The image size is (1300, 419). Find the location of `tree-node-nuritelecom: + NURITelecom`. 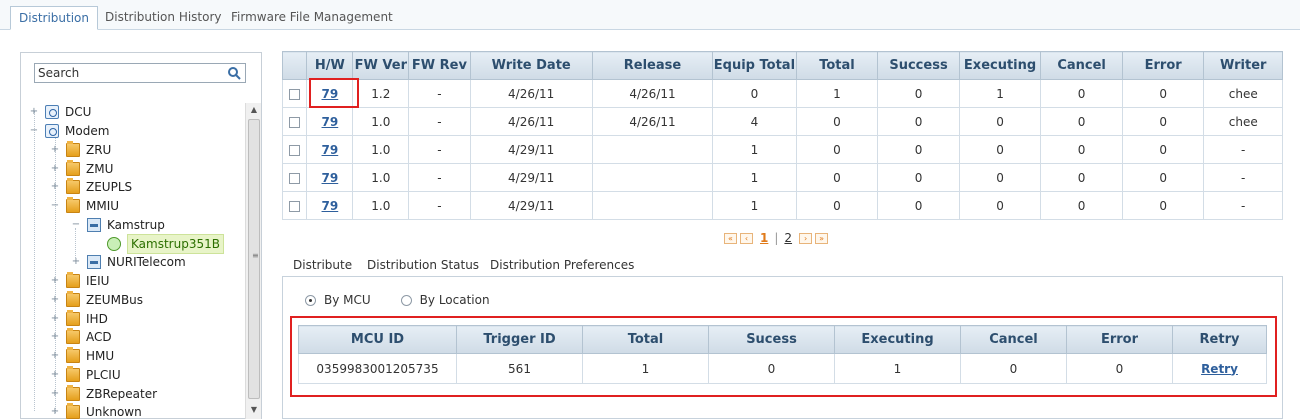

tree-node-nuritelecom: + NURITelecom is located at coordinates (128, 262).